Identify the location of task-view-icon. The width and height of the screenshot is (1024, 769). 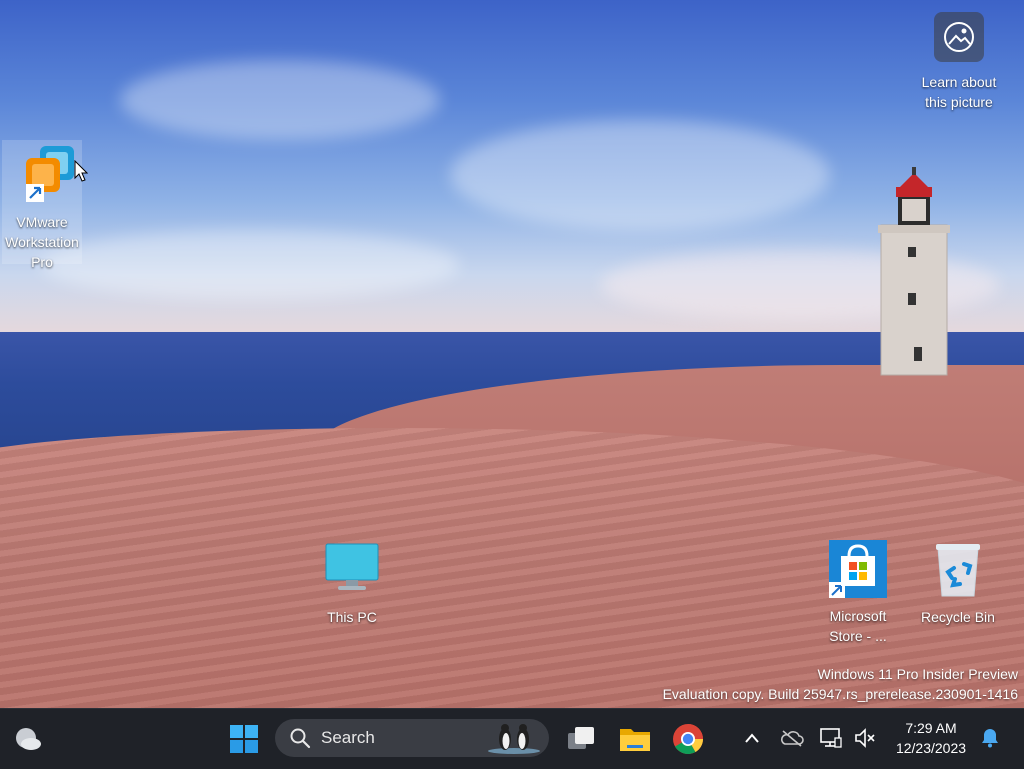
(581, 738).